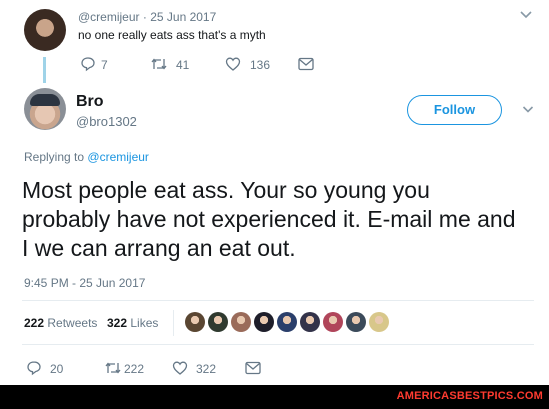 This screenshot has height=409, width=549. What do you see at coordinates (106, 121) in the screenshot?
I see `user-handle: @bro1302` at bounding box center [106, 121].